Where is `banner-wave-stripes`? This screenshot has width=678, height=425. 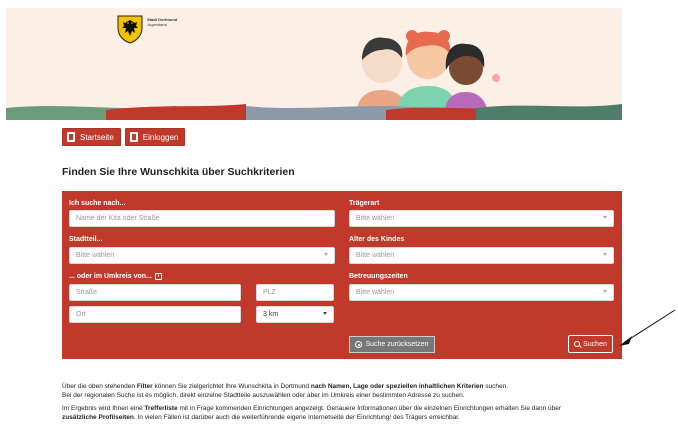 banner-wave-stripes is located at coordinates (314, 112).